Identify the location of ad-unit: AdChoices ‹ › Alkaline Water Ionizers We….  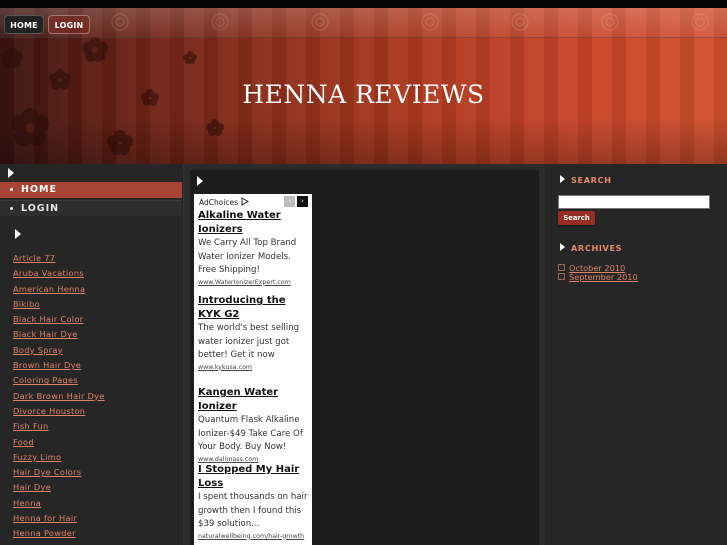
(253, 369).